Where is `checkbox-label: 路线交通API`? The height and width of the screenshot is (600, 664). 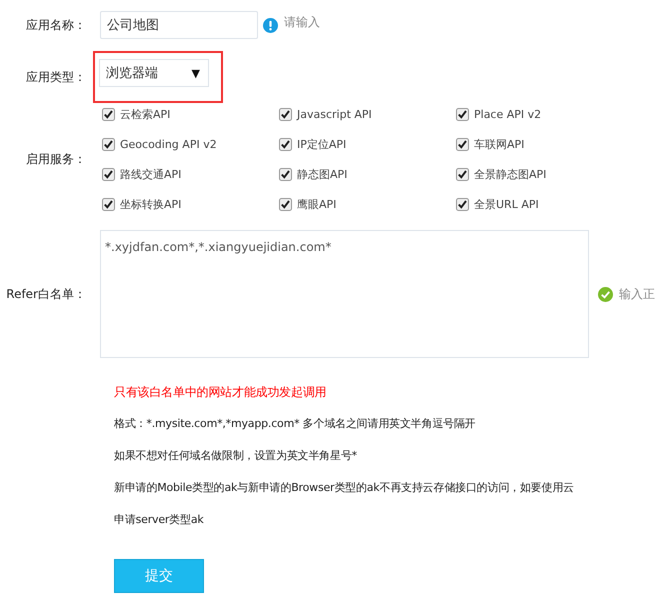 checkbox-label: 路线交通API is located at coordinates (151, 174).